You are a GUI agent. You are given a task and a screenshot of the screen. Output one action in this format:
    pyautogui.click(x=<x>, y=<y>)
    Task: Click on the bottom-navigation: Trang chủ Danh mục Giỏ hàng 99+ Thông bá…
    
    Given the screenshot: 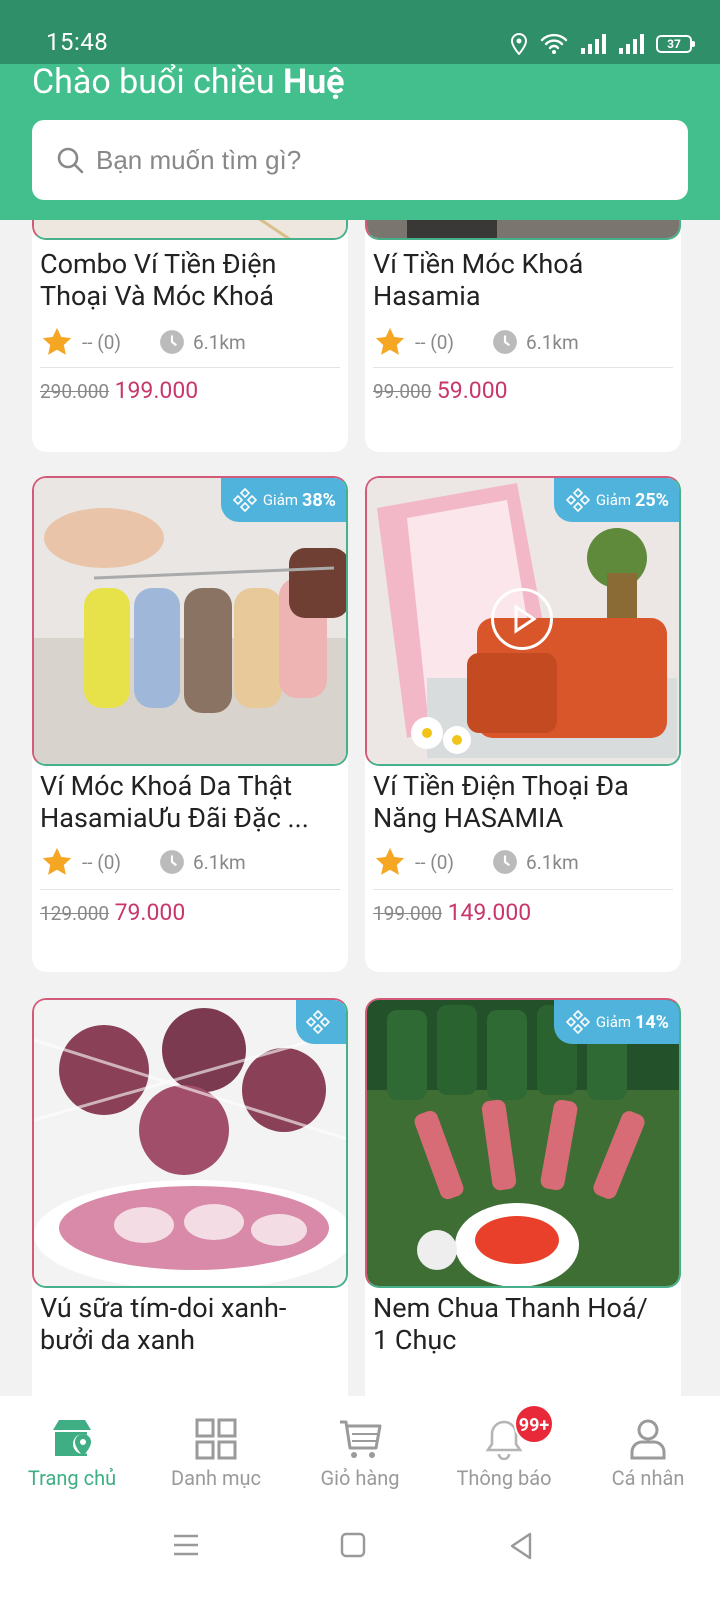 What is the action you would take?
    pyautogui.click(x=360, y=1449)
    